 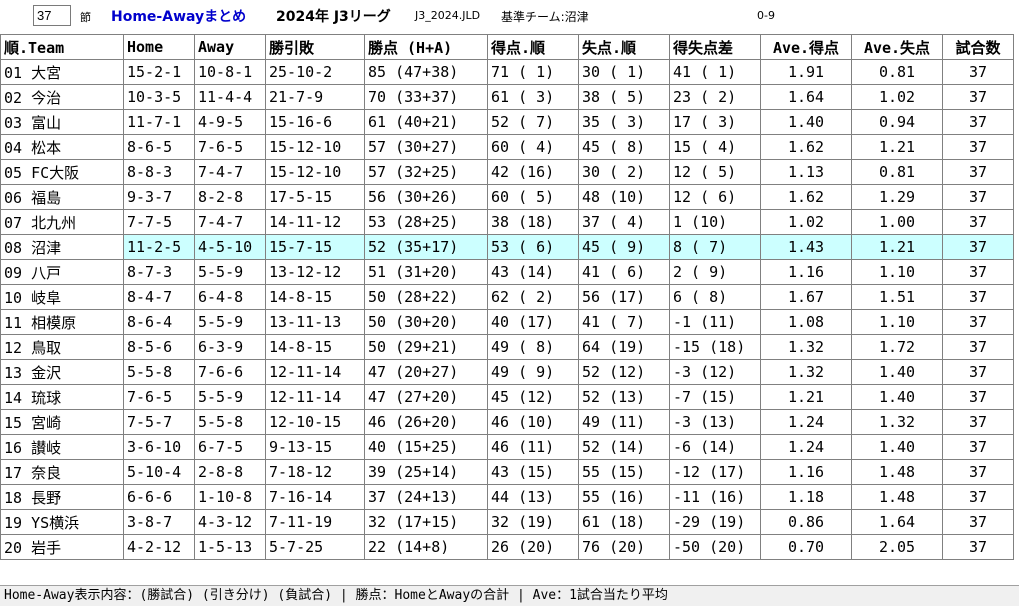 What do you see at coordinates (806, 97) in the screenshot?
I see `cell-ave-for: 1.64` at bounding box center [806, 97].